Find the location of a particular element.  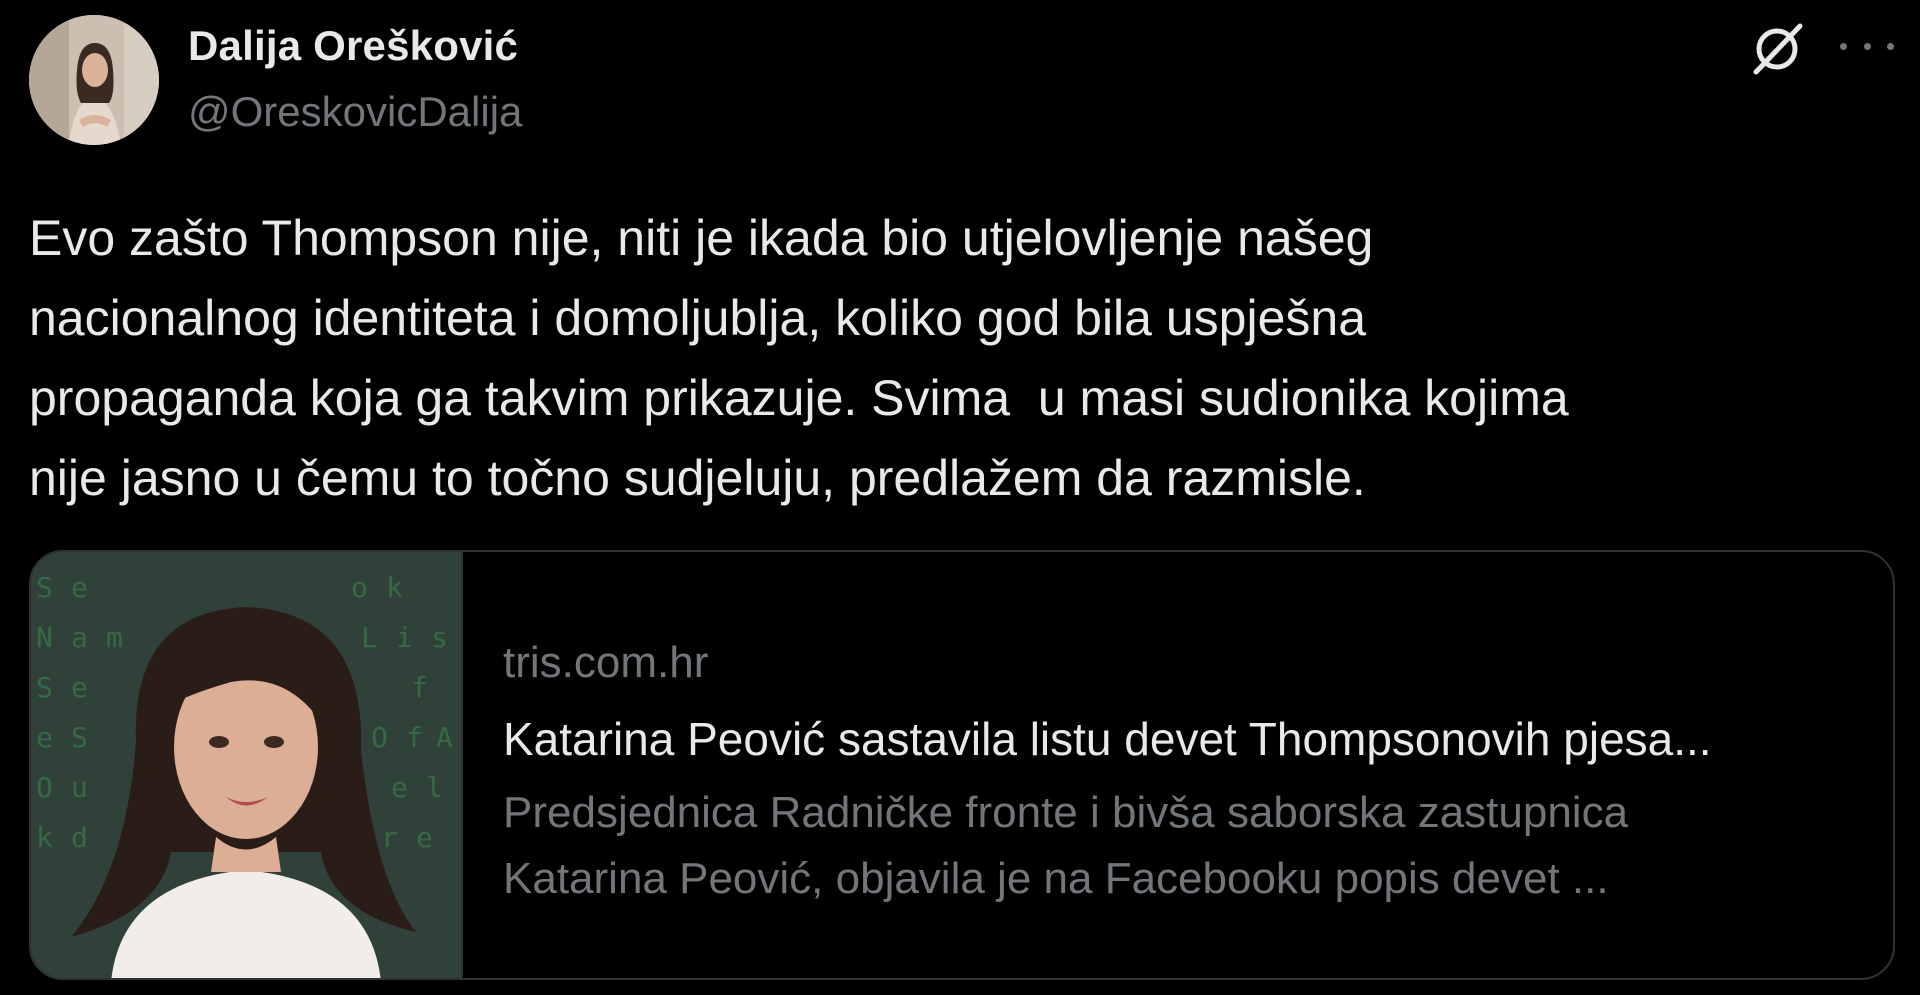

card-domain: tris.com.hr is located at coordinates (606, 662).